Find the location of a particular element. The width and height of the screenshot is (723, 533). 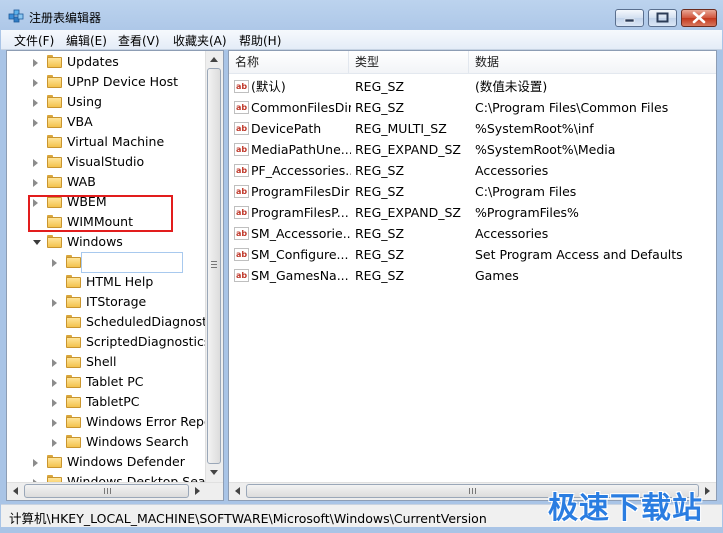

tree-scroll-thumb is located at coordinates (214, 266).